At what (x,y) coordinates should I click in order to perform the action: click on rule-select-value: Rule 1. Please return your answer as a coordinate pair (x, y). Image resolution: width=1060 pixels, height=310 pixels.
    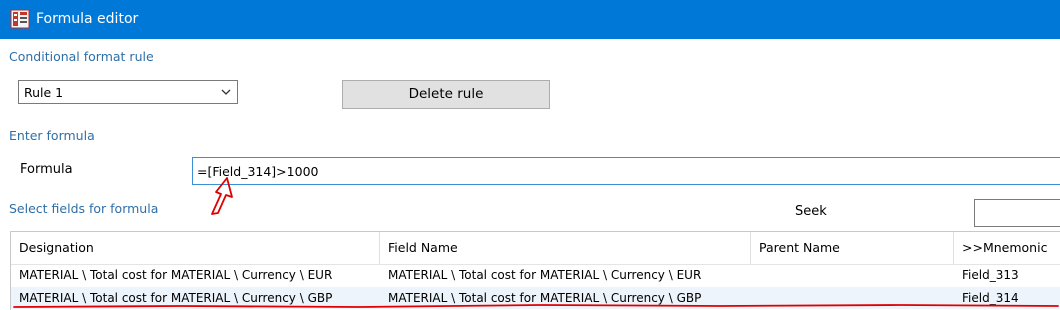
    Looking at the image, I should click on (44, 92).